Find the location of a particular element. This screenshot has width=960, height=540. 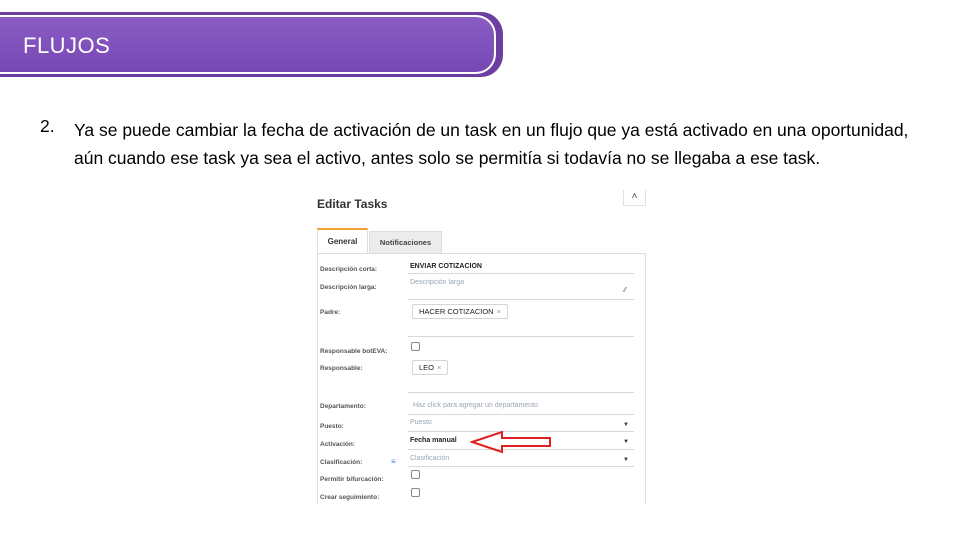

responsable-chip-label: LEO is located at coordinates (427, 367).